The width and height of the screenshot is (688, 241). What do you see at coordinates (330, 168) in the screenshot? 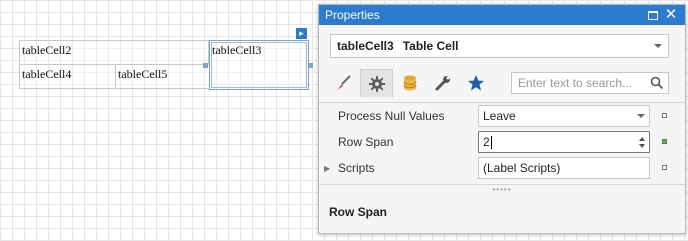
I see `expand-arrow-icon: ▶` at bounding box center [330, 168].